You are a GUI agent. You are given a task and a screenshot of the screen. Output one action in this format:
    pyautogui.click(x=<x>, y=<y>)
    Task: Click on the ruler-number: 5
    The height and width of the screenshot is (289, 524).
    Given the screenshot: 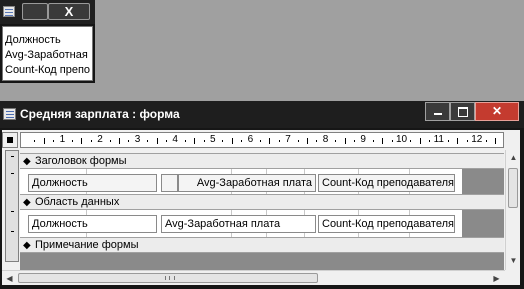 What is the action you would take?
    pyautogui.click(x=213, y=139)
    